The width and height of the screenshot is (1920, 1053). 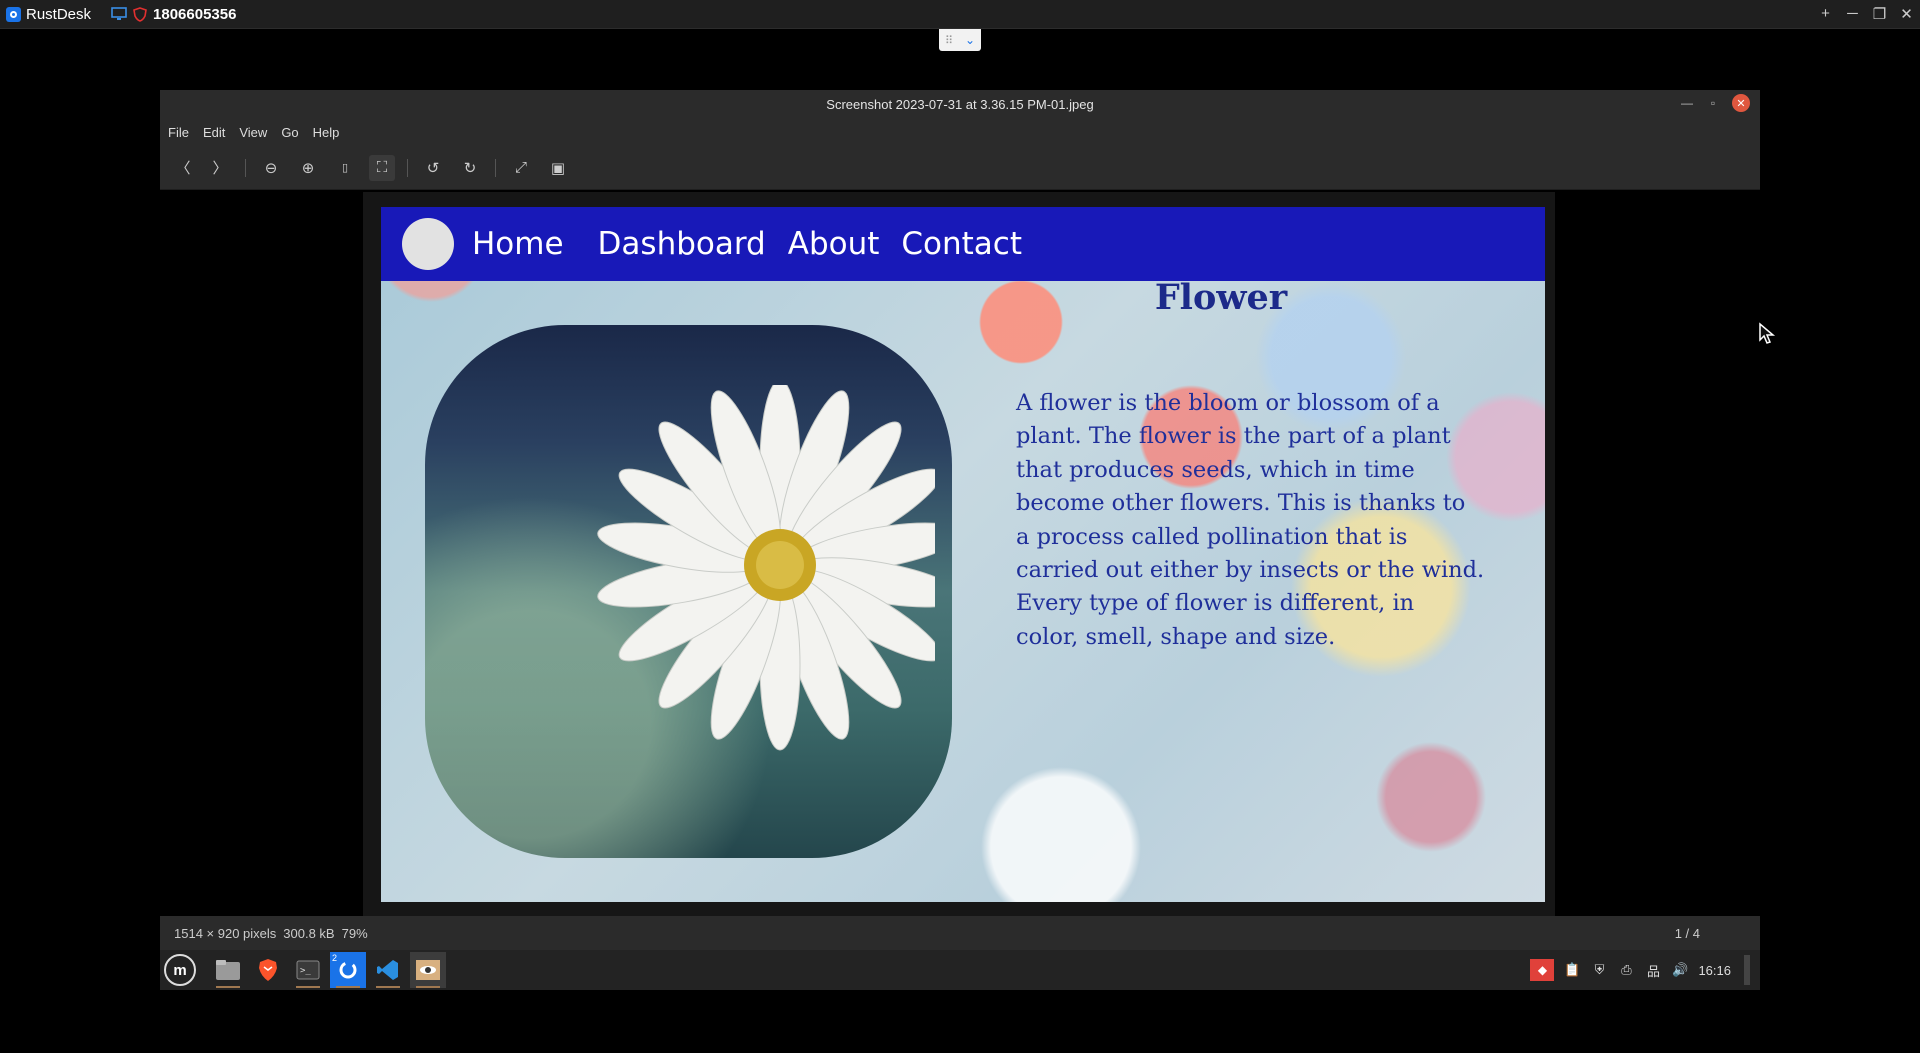 I want to click on mint-menu-icon: m, so click(x=180, y=970).